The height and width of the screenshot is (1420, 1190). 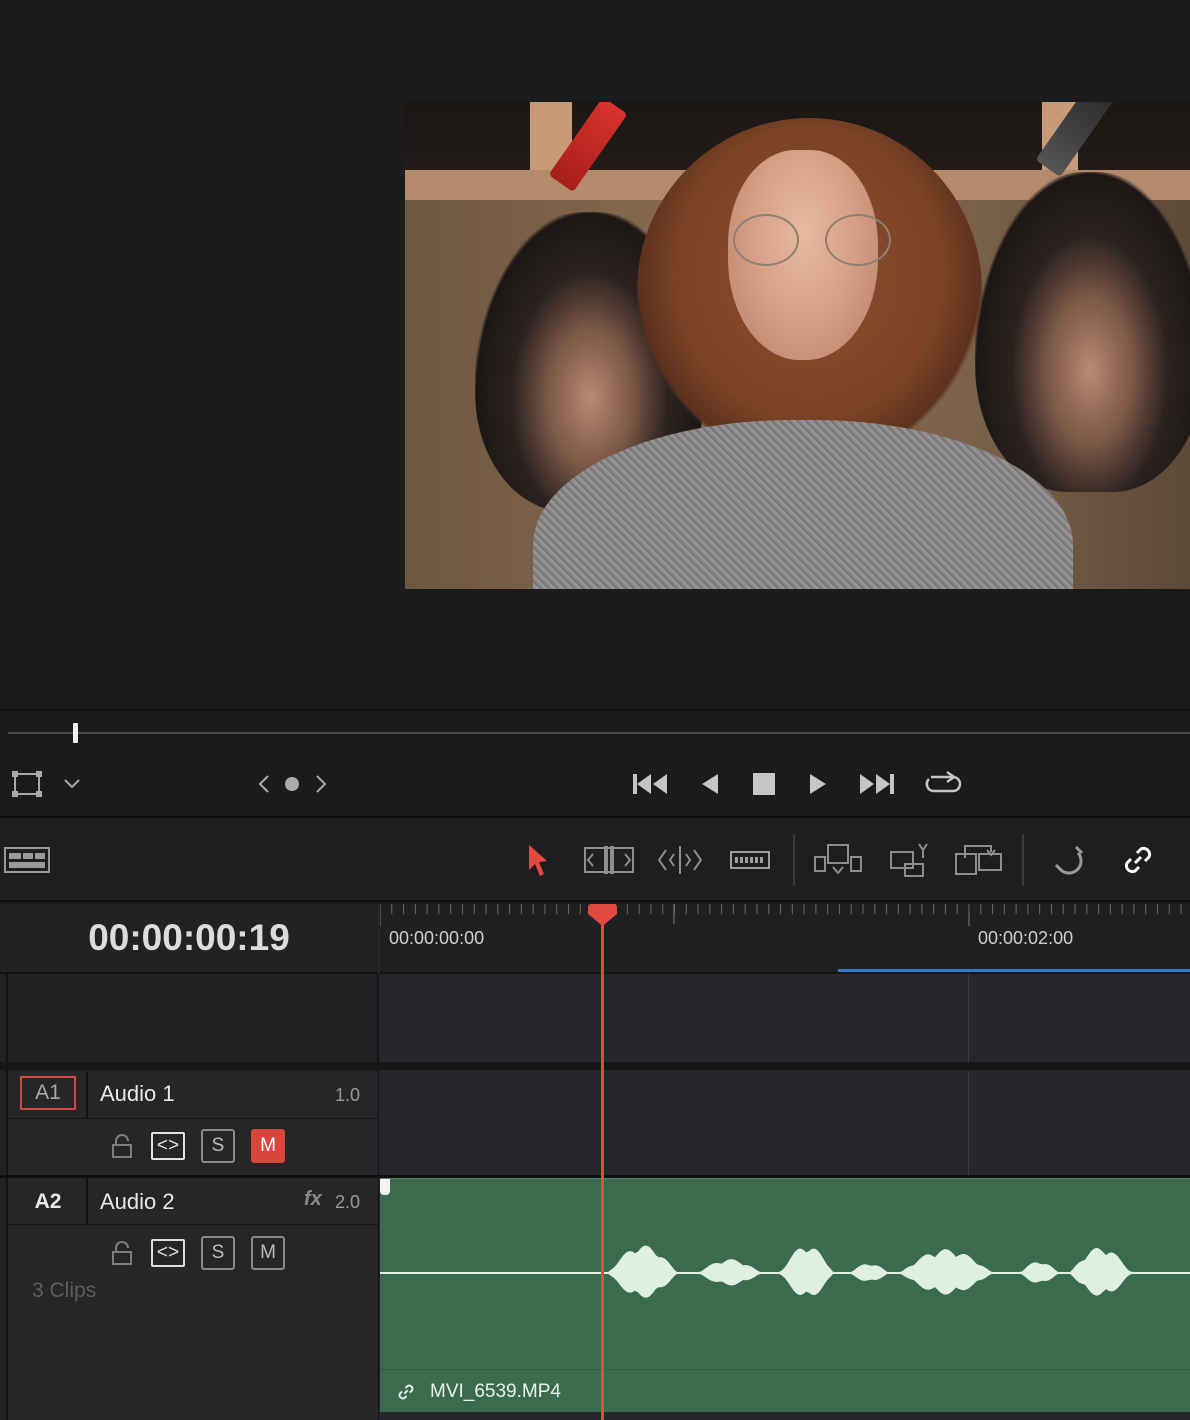 What do you see at coordinates (750, 860) in the screenshot?
I see `blade-edit-mode-icon` at bounding box center [750, 860].